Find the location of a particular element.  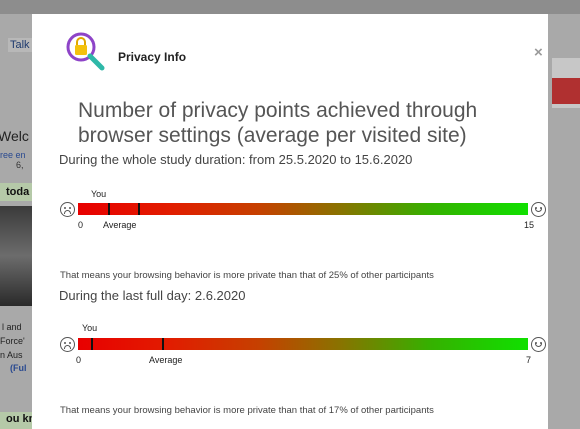

magnifier-lock-icon is located at coordinates (85, 51).